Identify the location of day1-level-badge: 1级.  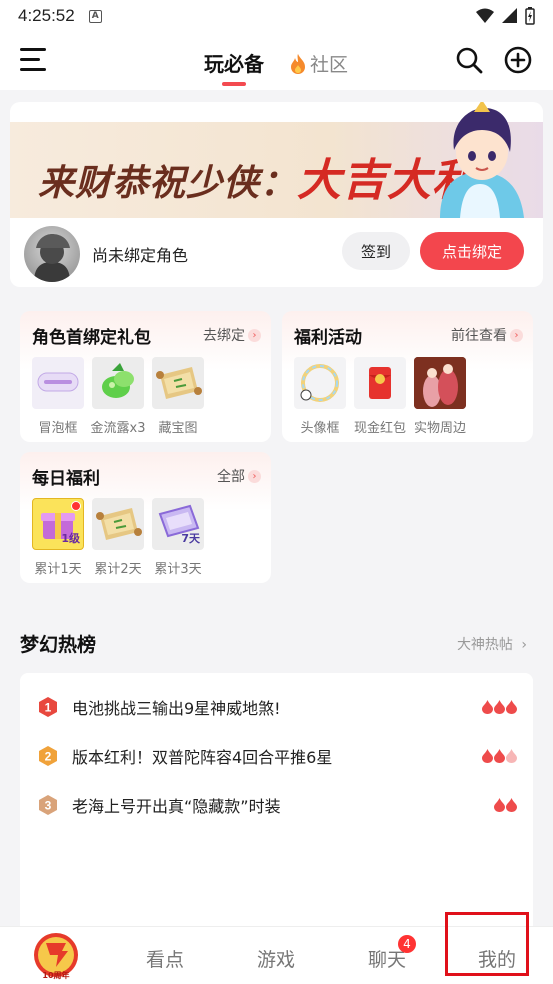
(70, 538).